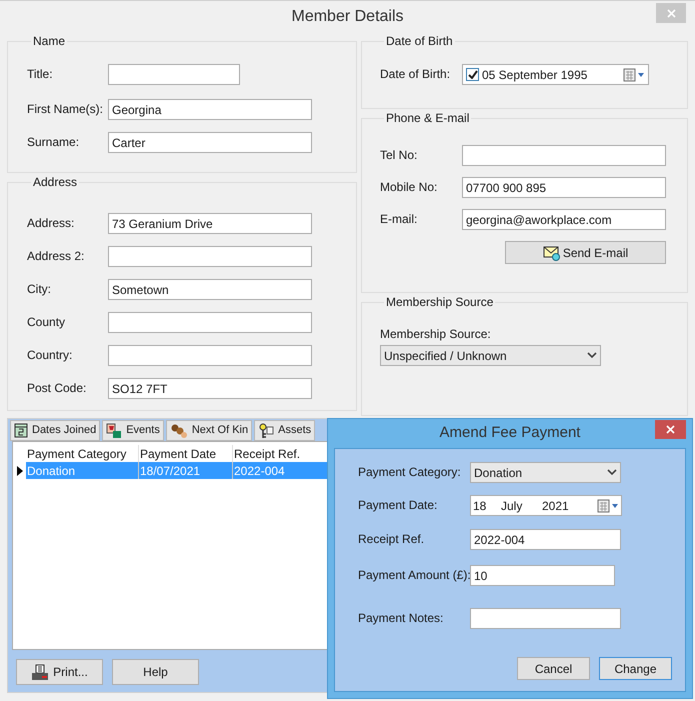 The image size is (695, 701). Describe the element at coordinates (19, 471) in the screenshot. I see `row-pointer-icon` at that location.